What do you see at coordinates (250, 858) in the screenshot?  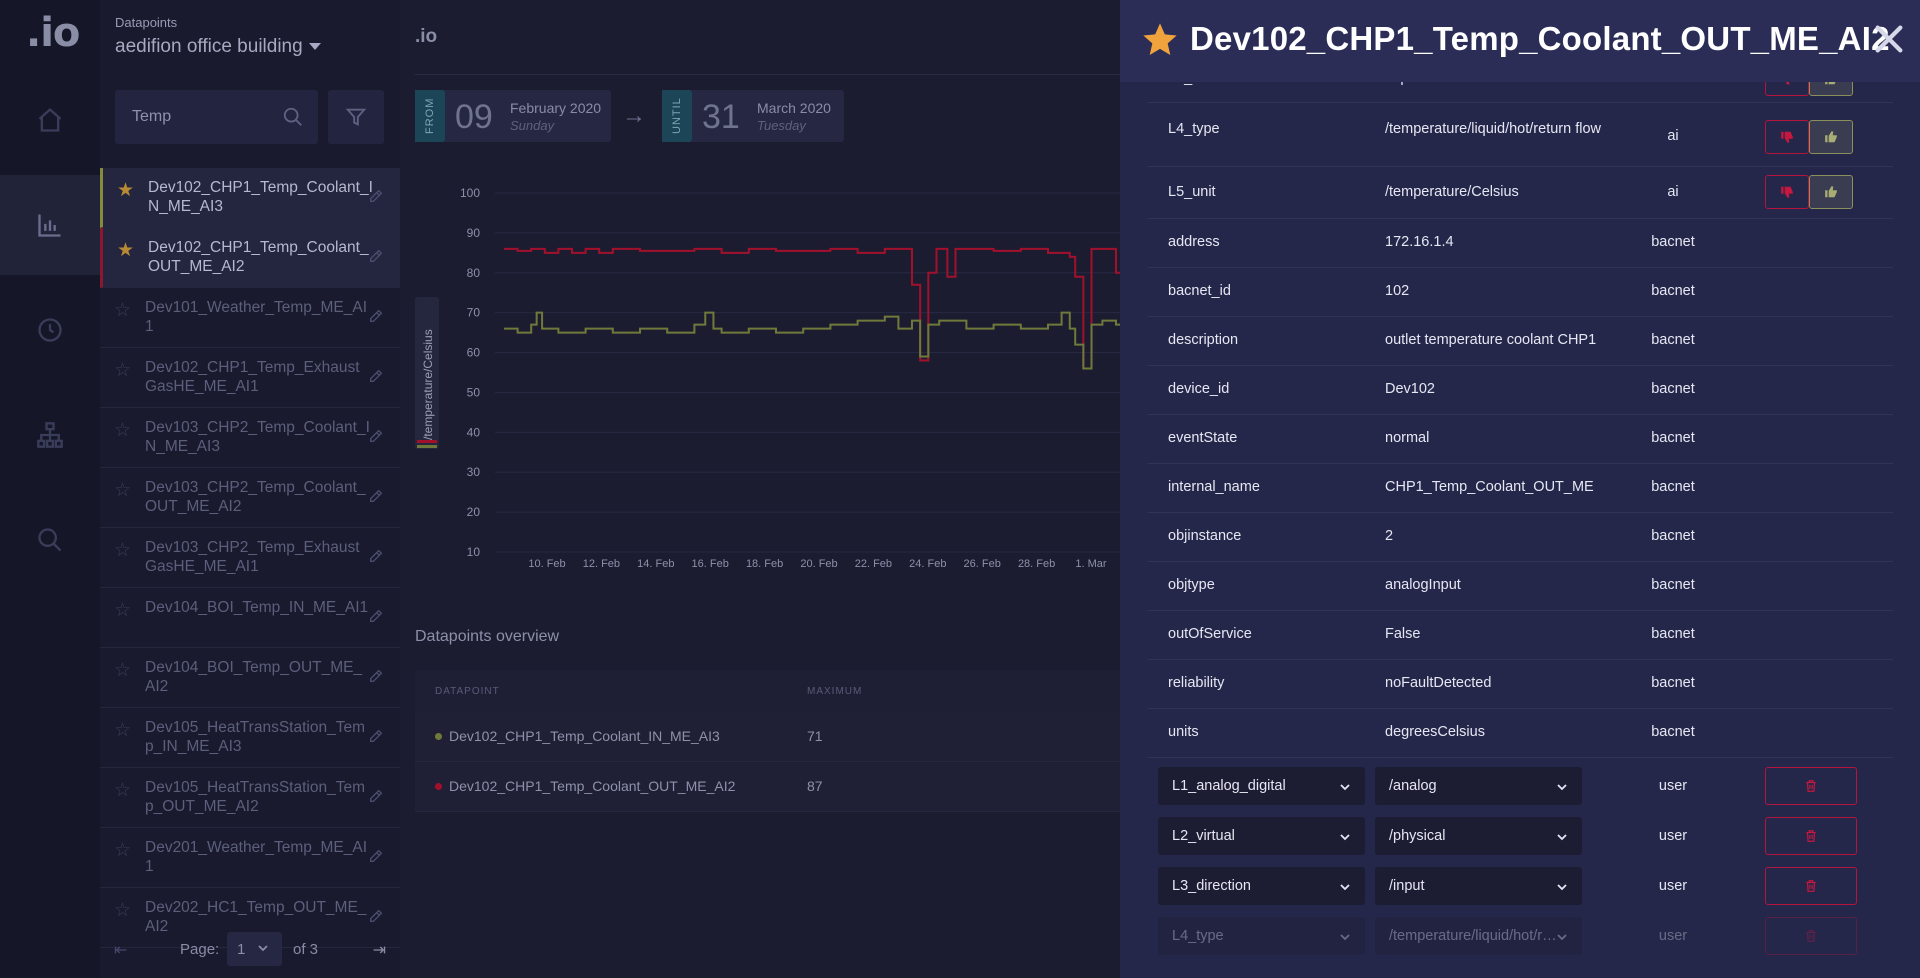 I see `datapoint-list-item: ☆ Dev201_Weather_Temp_ME_AI1` at bounding box center [250, 858].